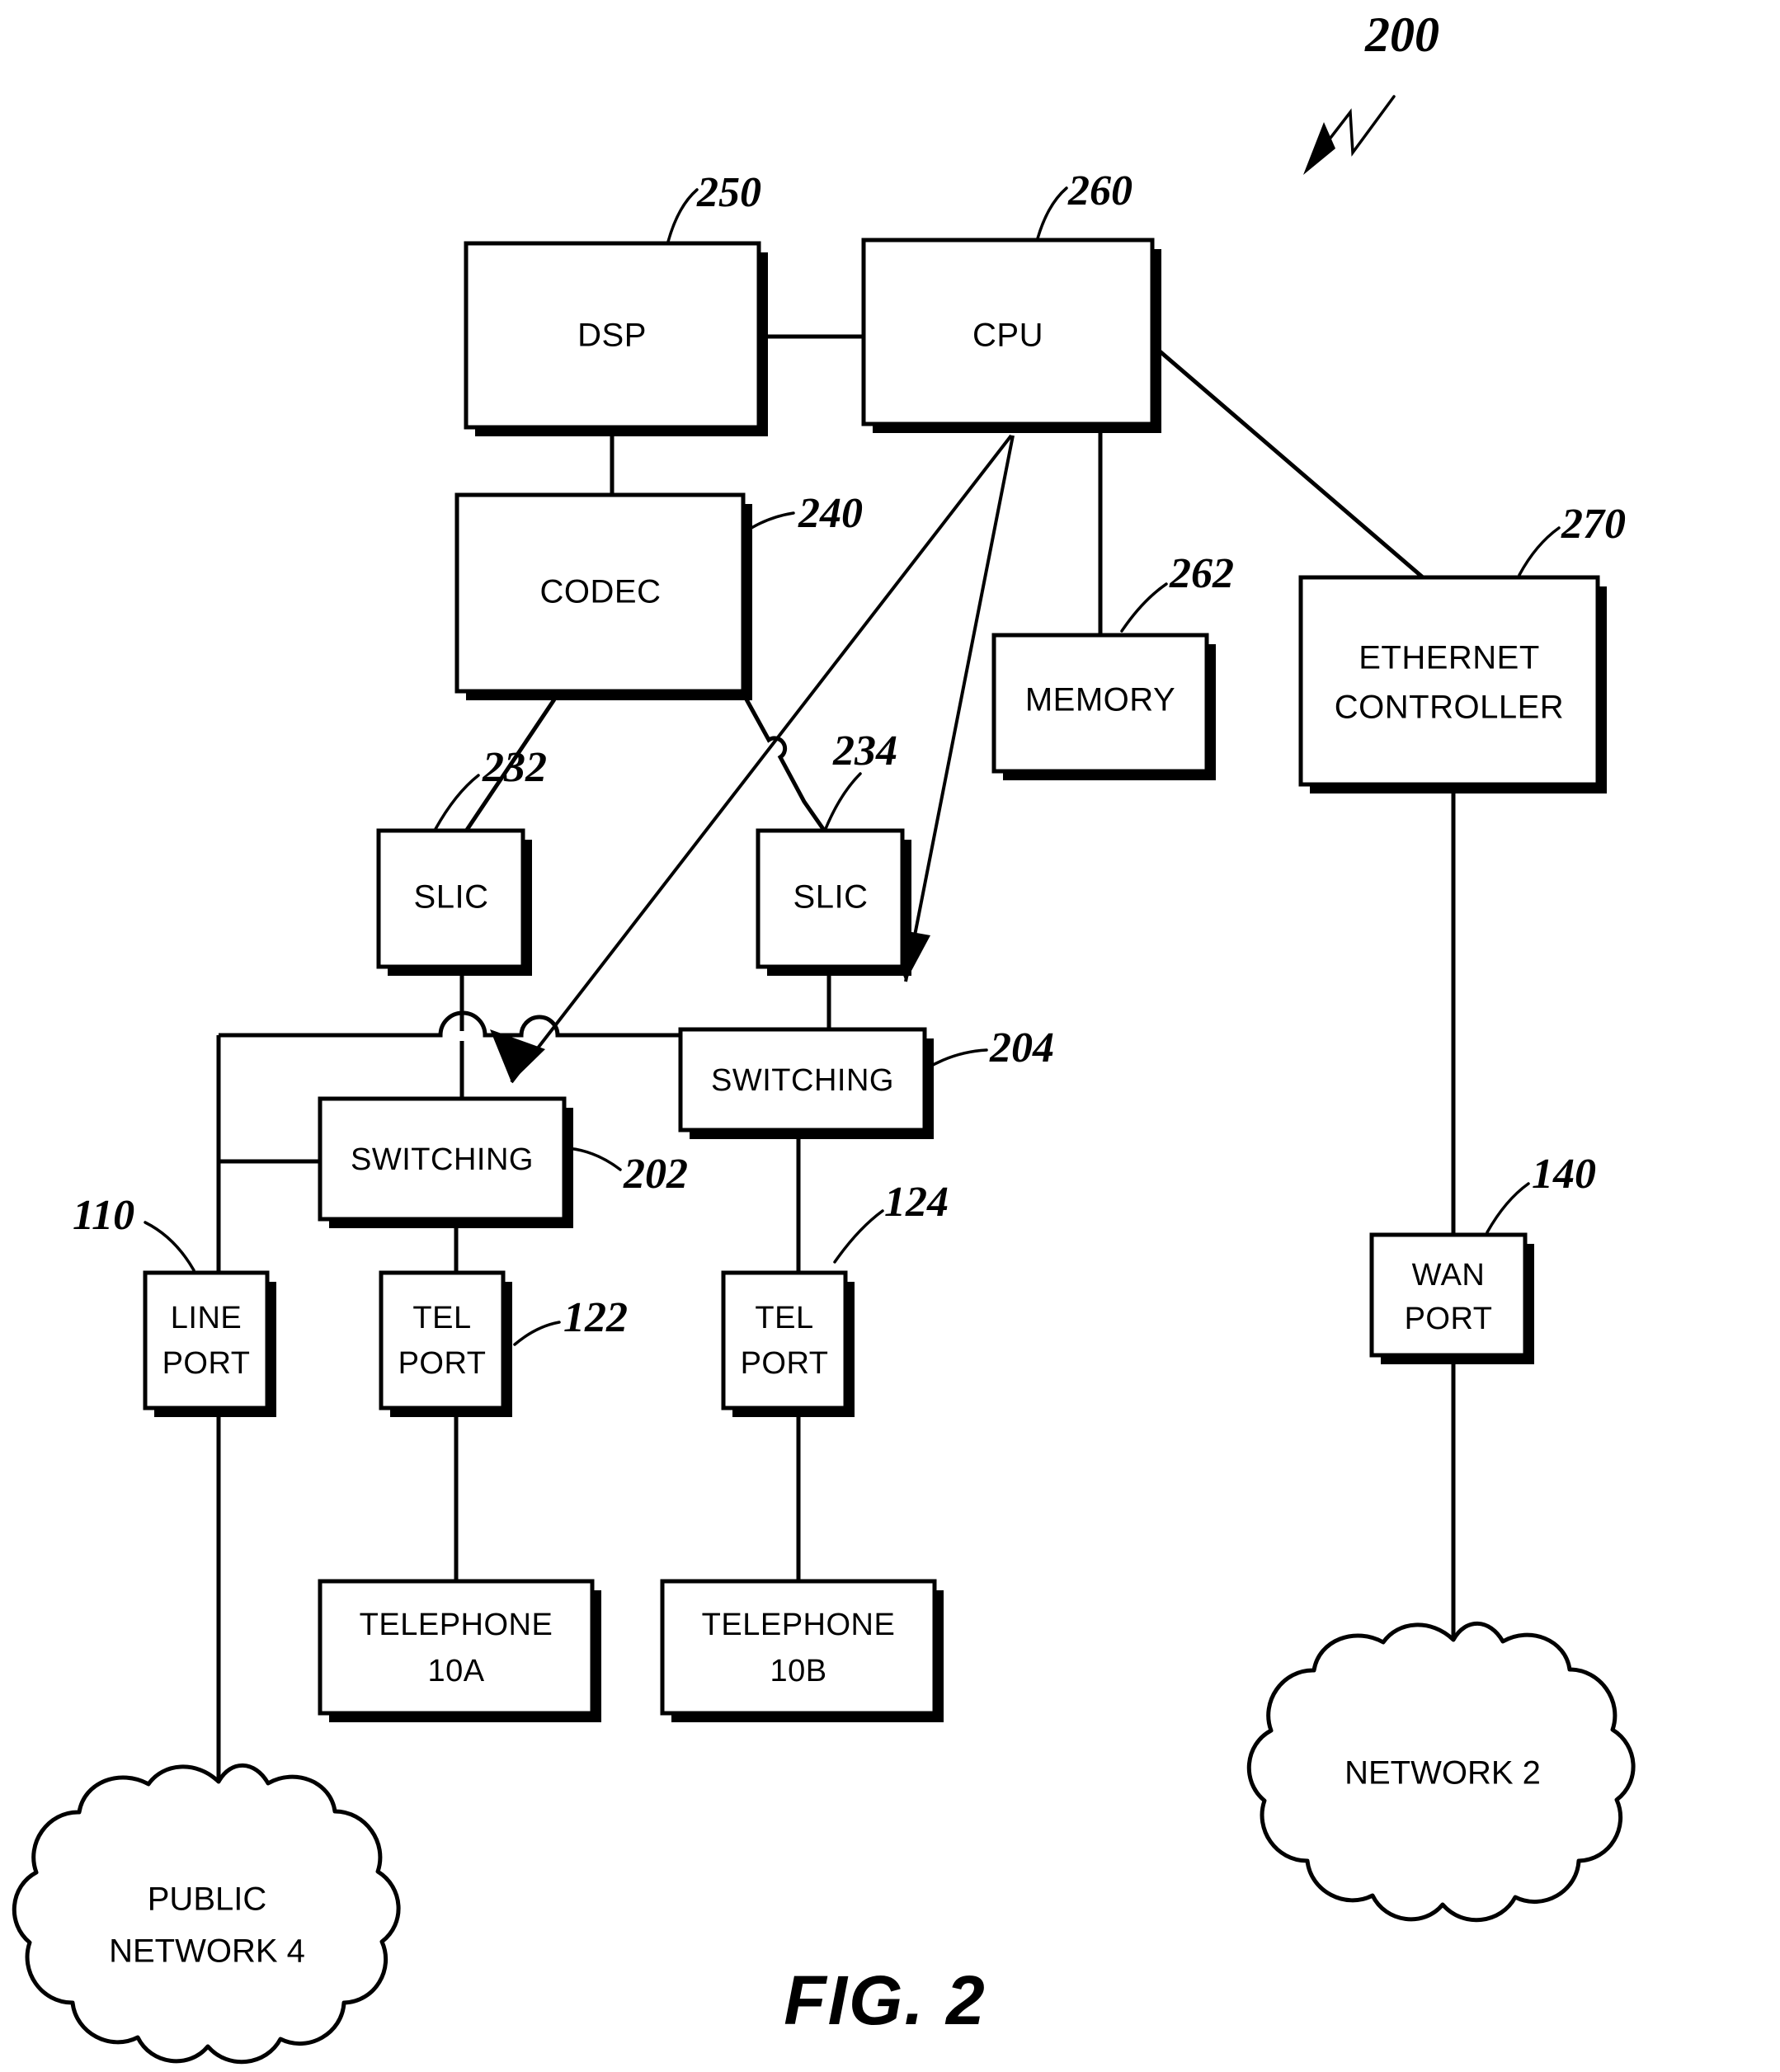  I want to click on block-telephone-10b: TELEPHONE 10B, so click(802, 1651).